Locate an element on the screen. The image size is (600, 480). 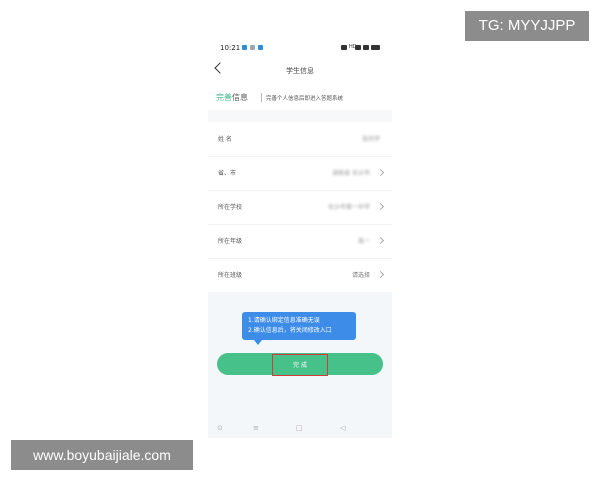
form-row-school: 所在学校 长沙市第一中学 is located at coordinates (300, 207).